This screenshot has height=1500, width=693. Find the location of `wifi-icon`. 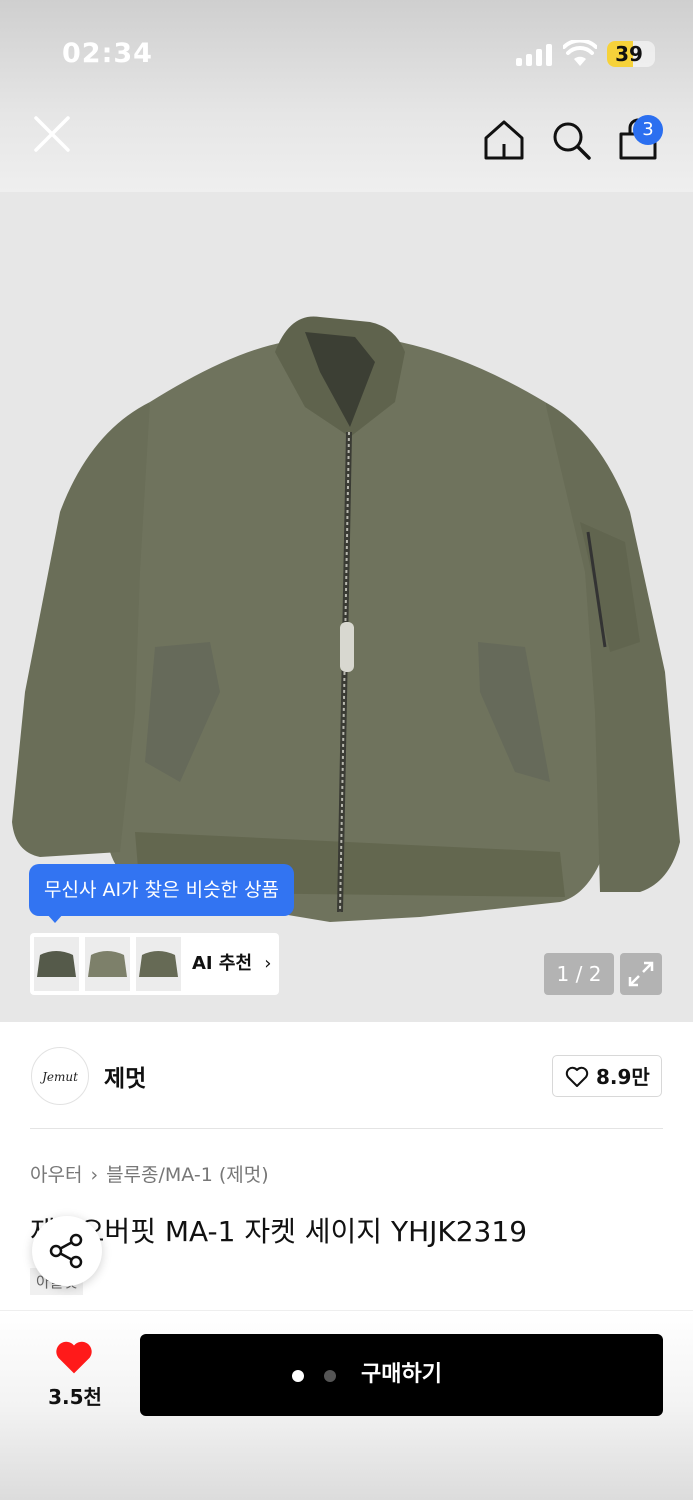

wifi-icon is located at coordinates (580, 53).